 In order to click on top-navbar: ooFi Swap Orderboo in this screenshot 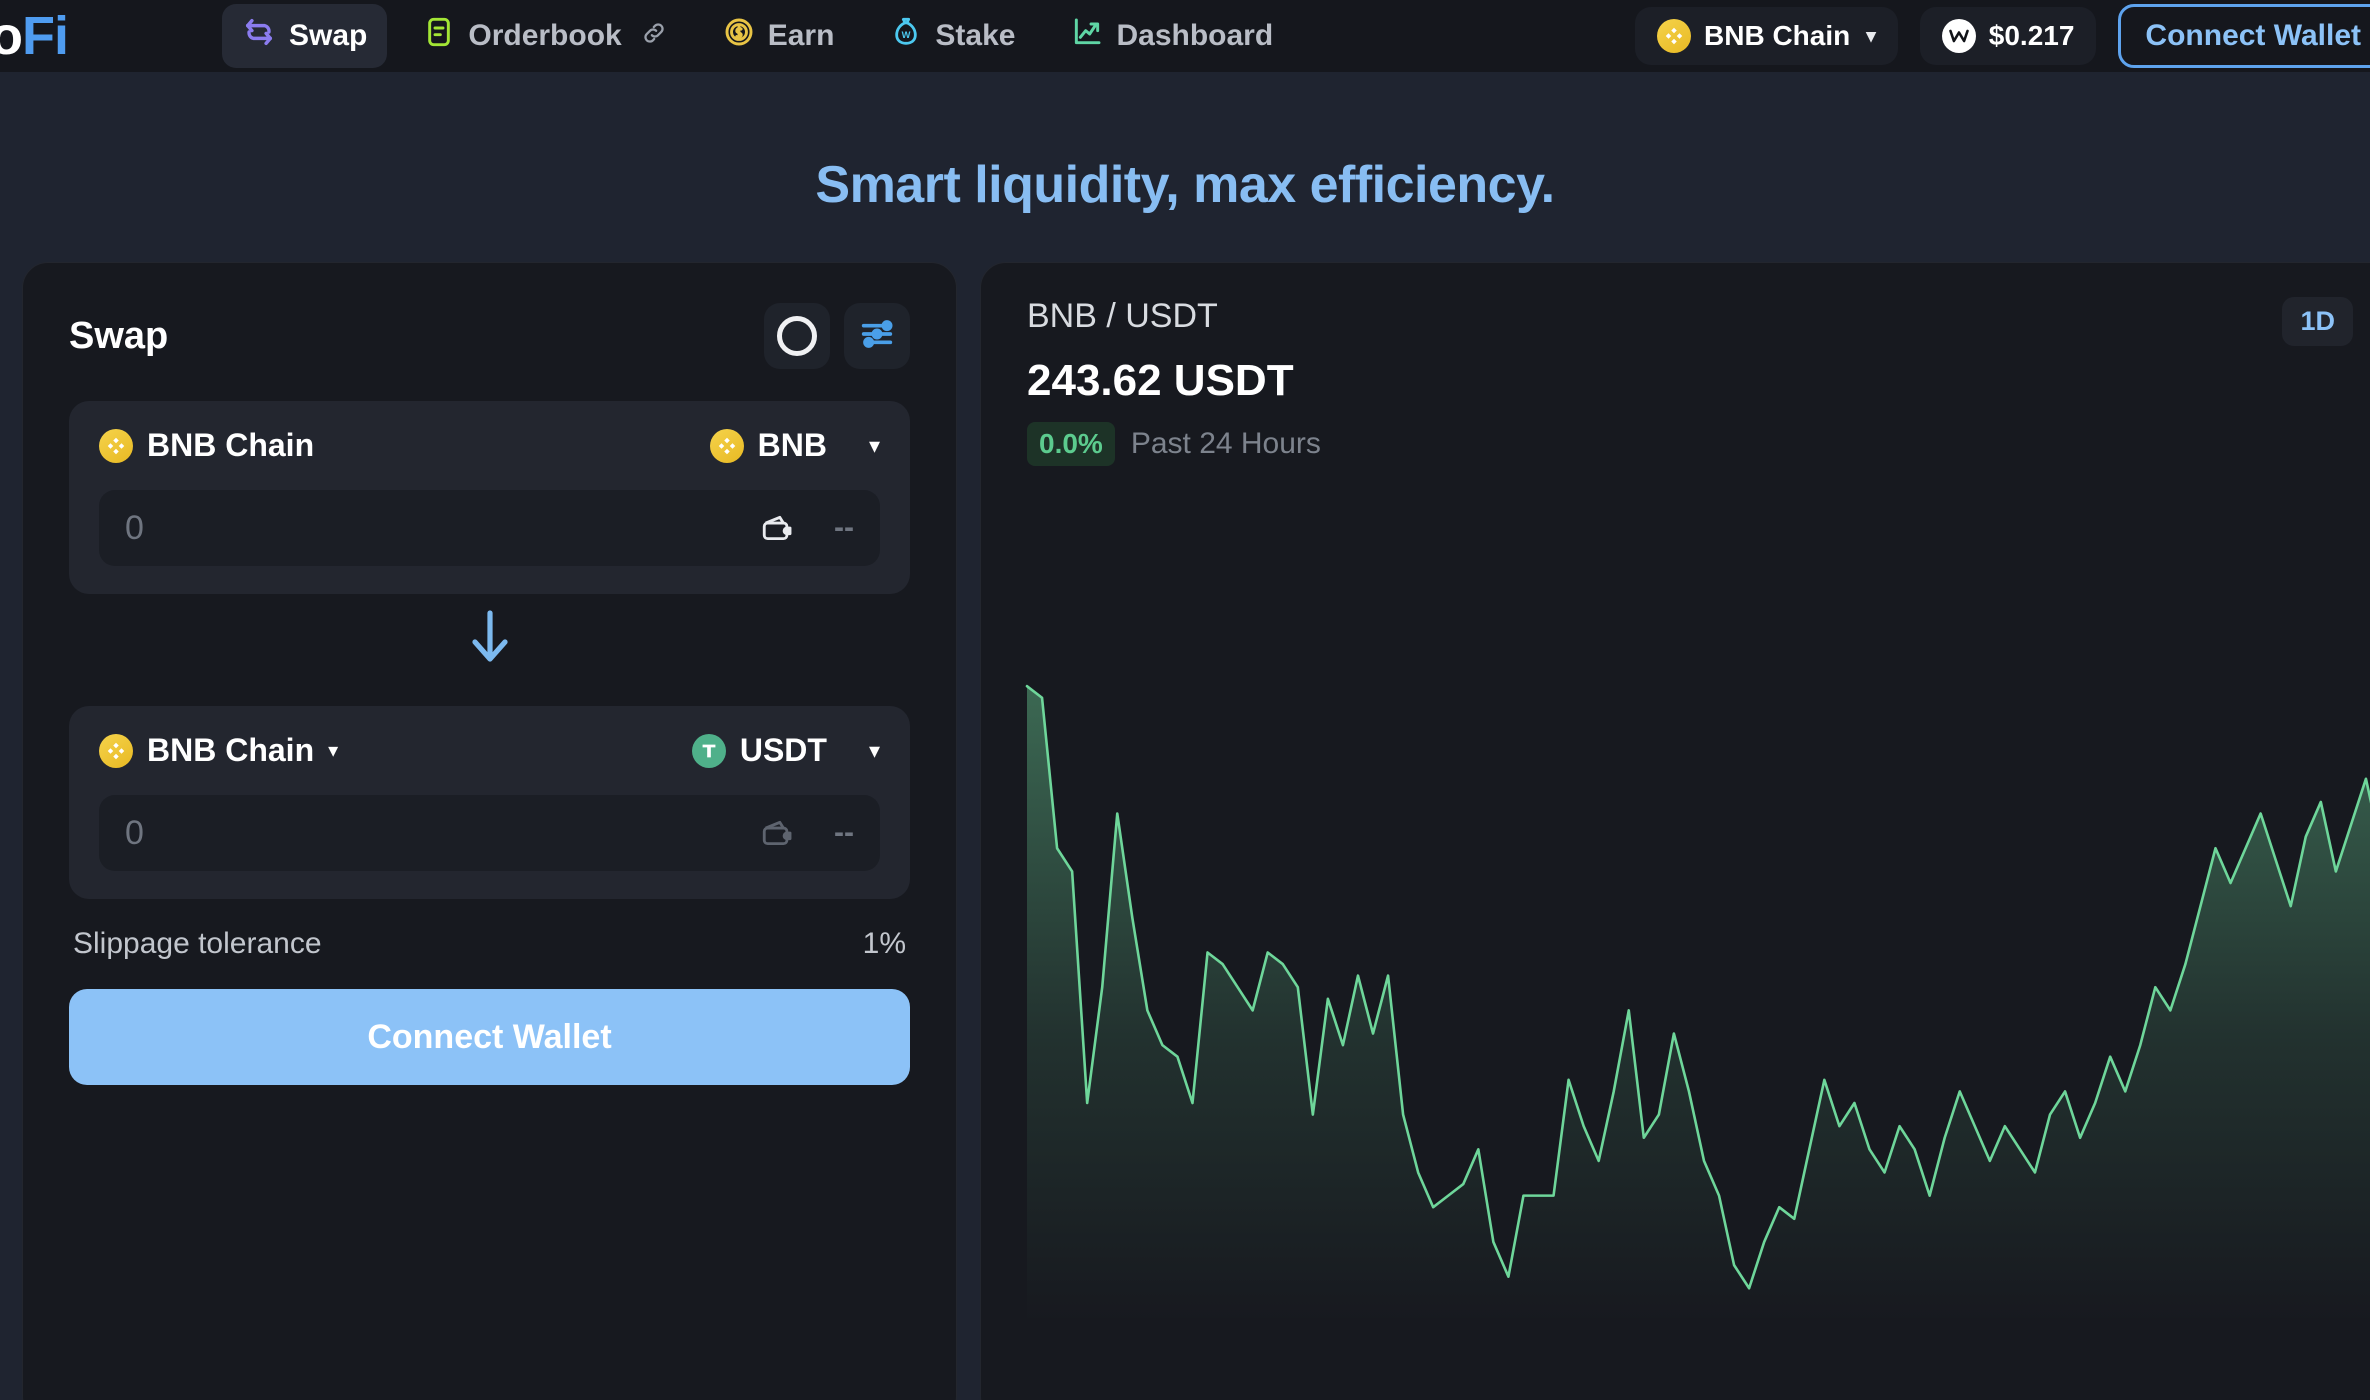, I will do `click(1185, 36)`.